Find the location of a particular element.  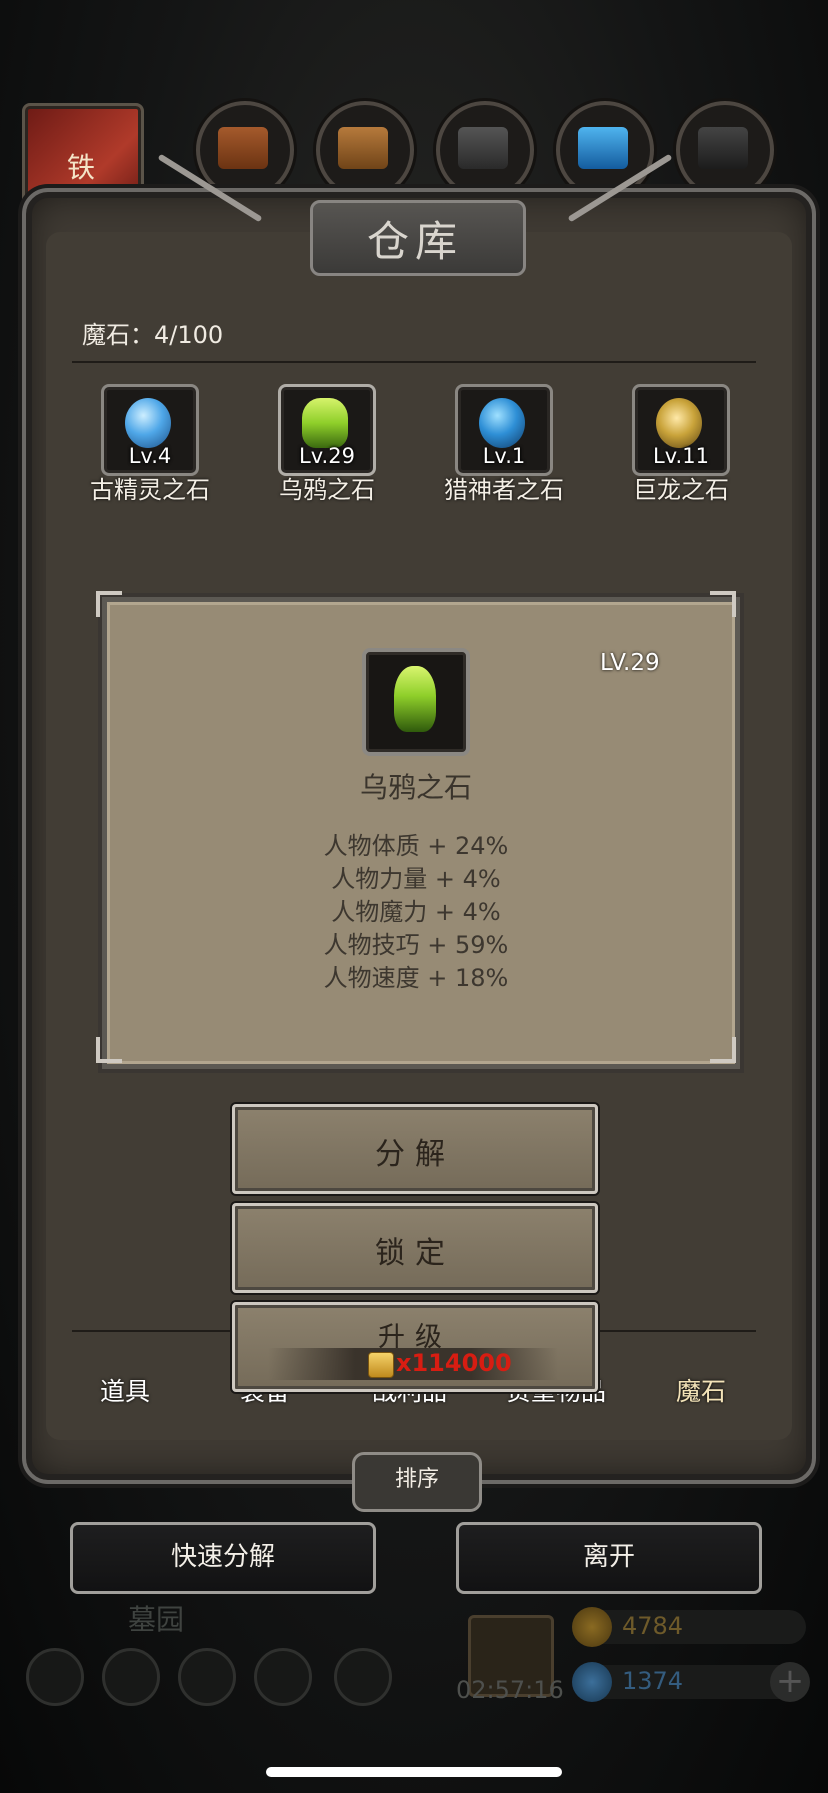

diamond-value: 1374 is located at coordinates (653, 1681).